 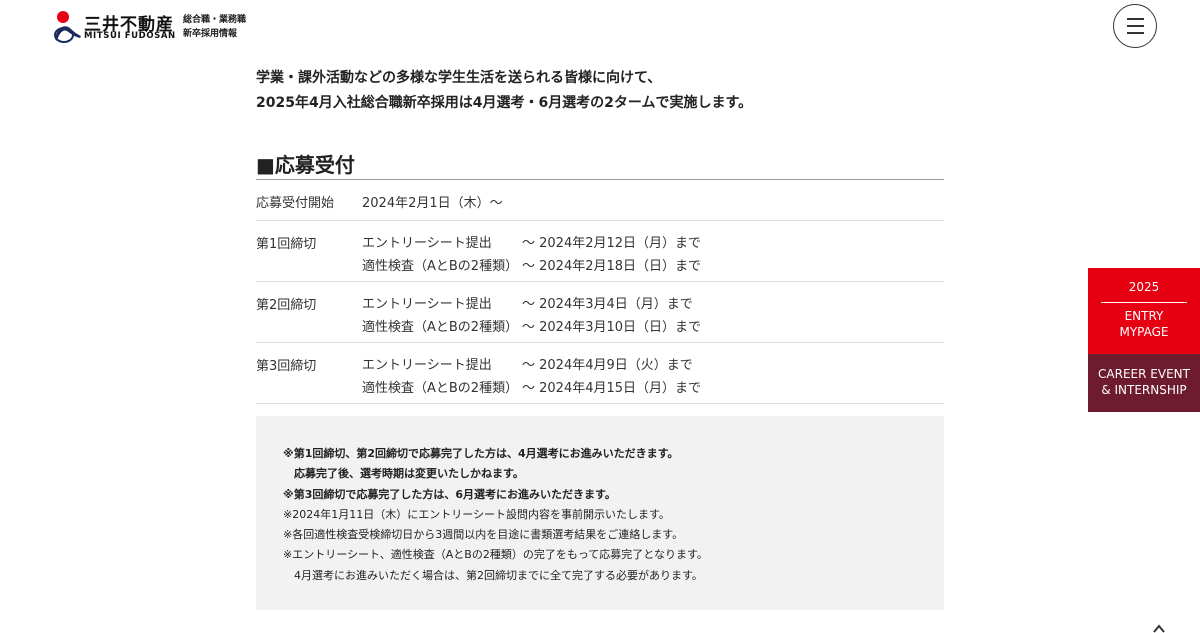 What do you see at coordinates (1144, 390) in the screenshot?
I see `career-text-2: & INTERNSHIP` at bounding box center [1144, 390].